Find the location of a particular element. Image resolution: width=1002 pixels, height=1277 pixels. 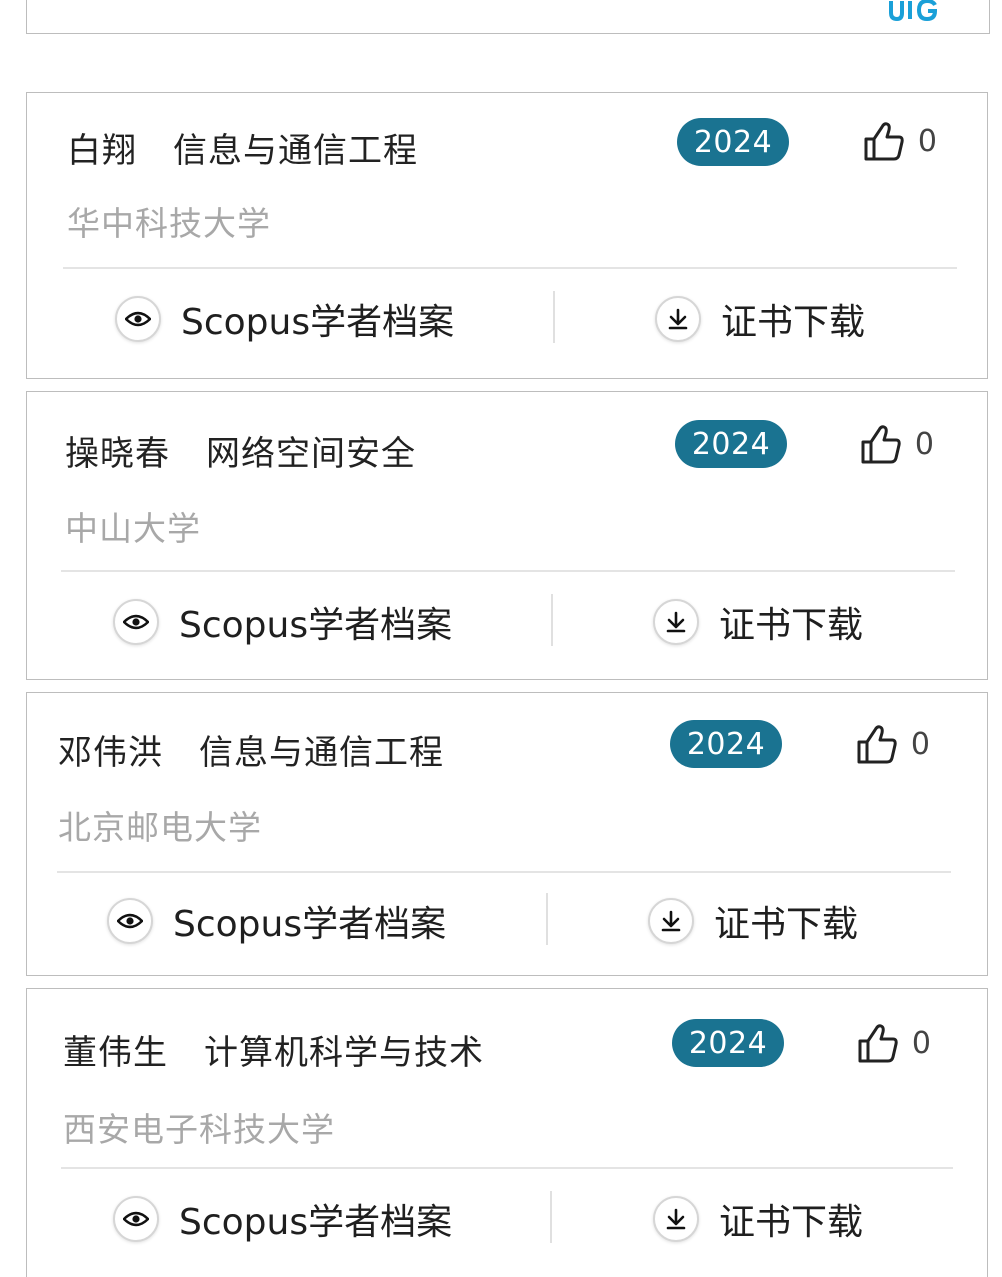

name-row: 操晓春 网络空间安全 is located at coordinates (240, 451).